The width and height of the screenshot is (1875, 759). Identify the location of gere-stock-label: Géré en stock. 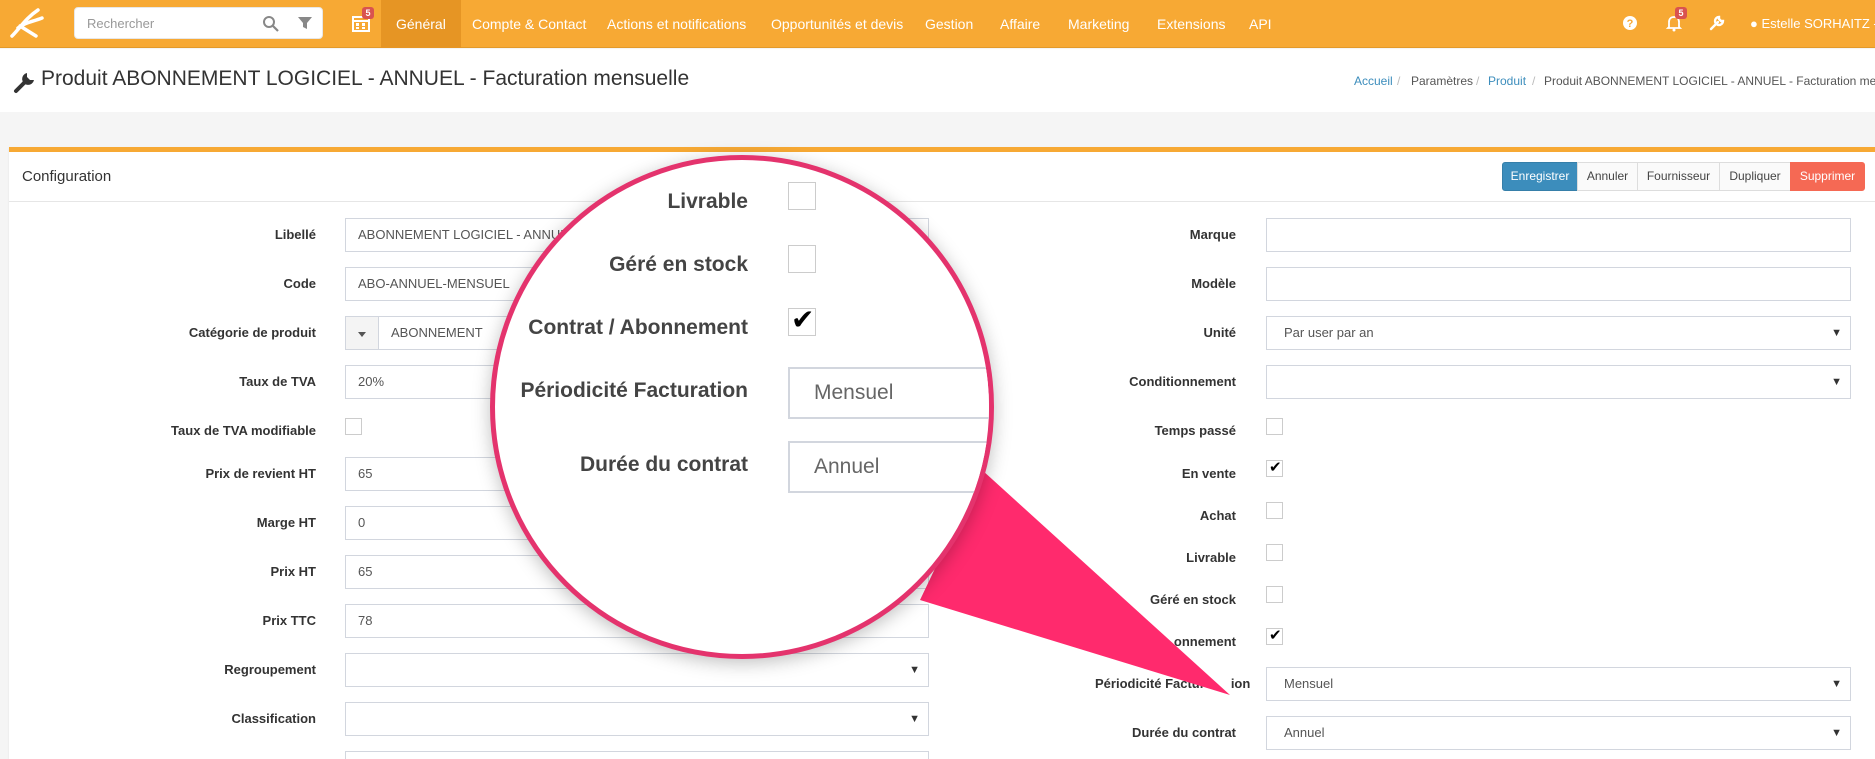
(1193, 599).